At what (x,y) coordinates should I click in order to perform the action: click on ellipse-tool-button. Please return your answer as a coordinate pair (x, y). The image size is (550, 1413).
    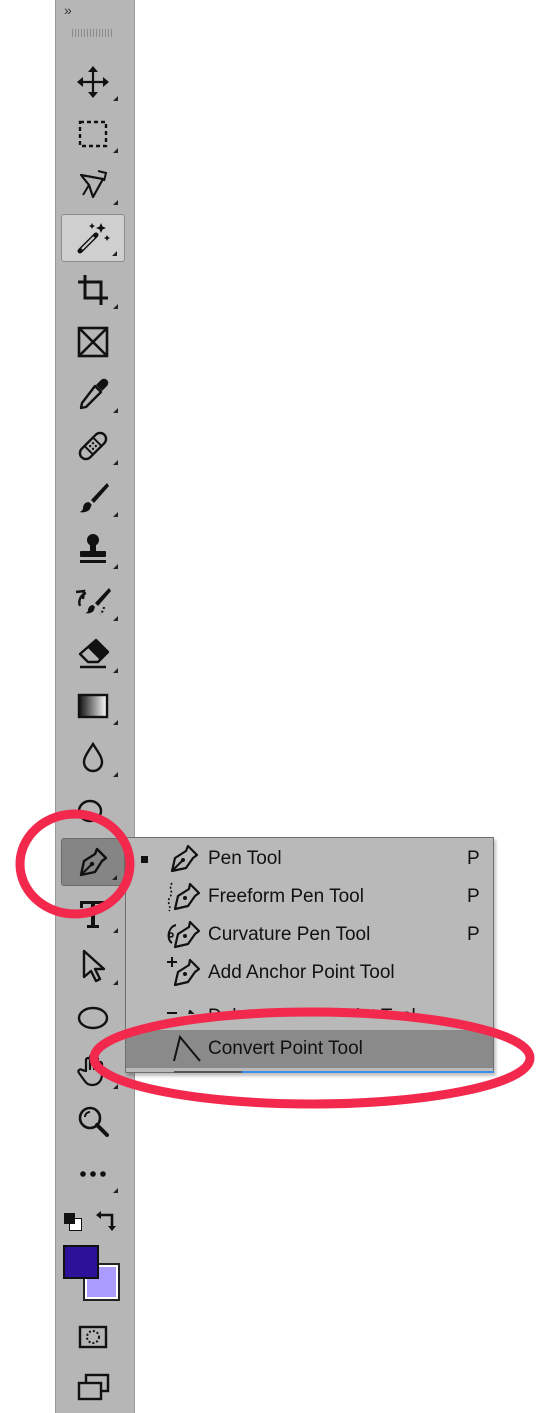
    Looking at the image, I should click on (93, 1018).